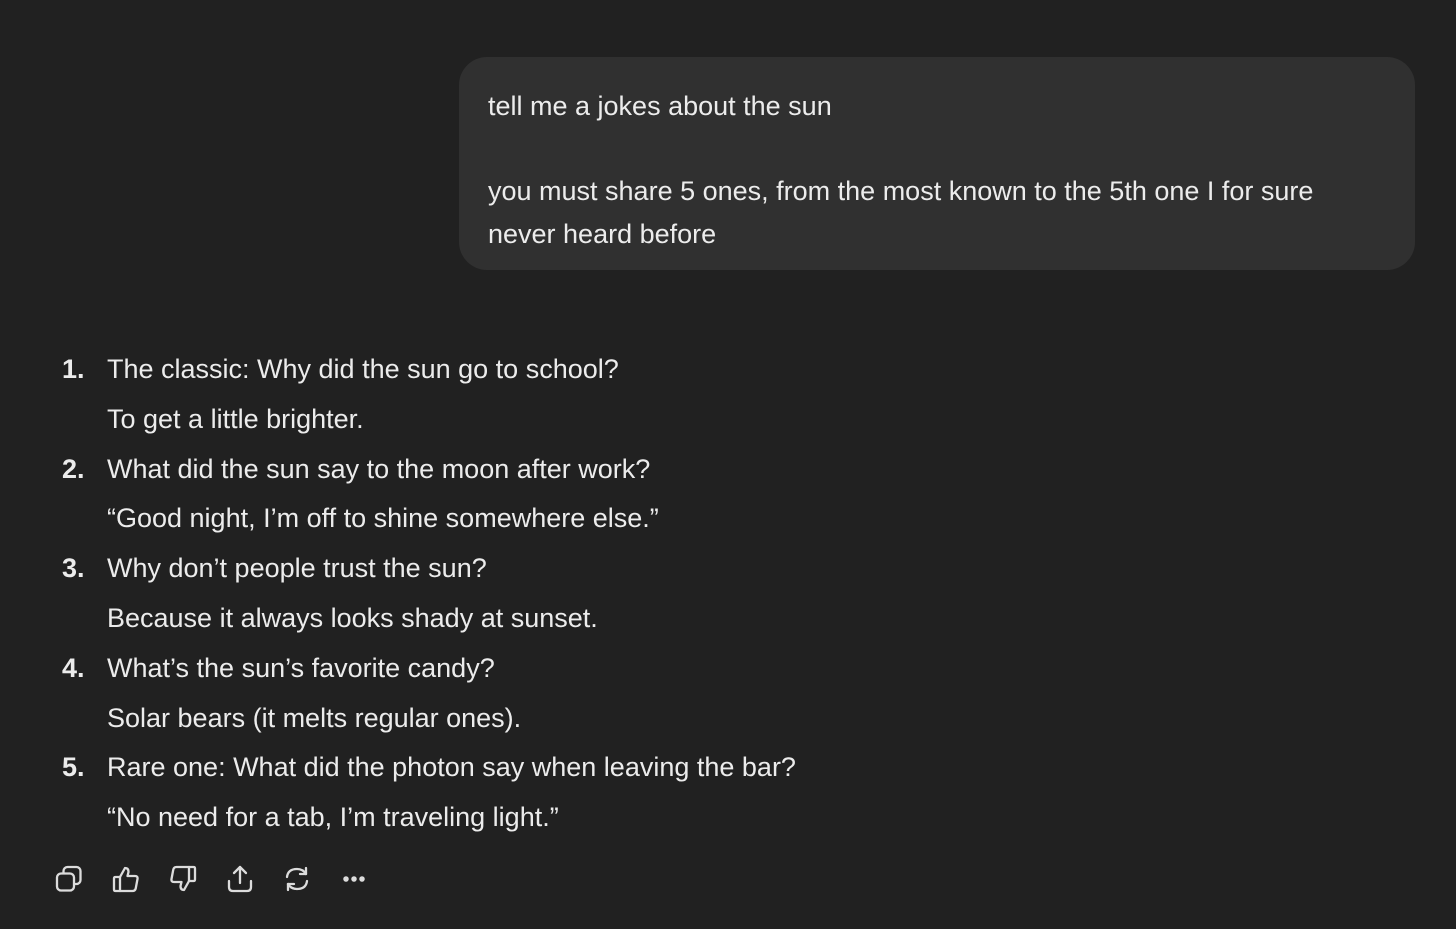  I want to click on joke-question: What’s the sun’s favorite candy?, so click(301, 667).